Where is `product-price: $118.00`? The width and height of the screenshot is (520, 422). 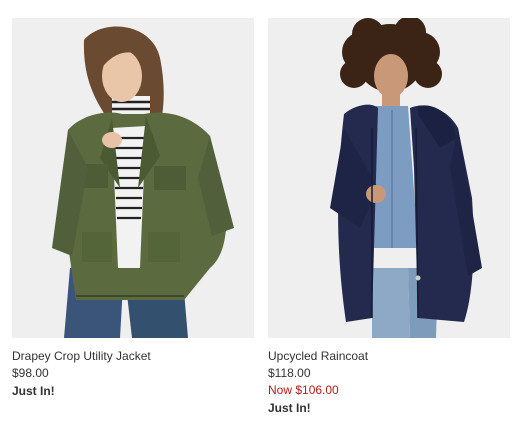
product-price: $118.00 is located at coordinates (289, 373).